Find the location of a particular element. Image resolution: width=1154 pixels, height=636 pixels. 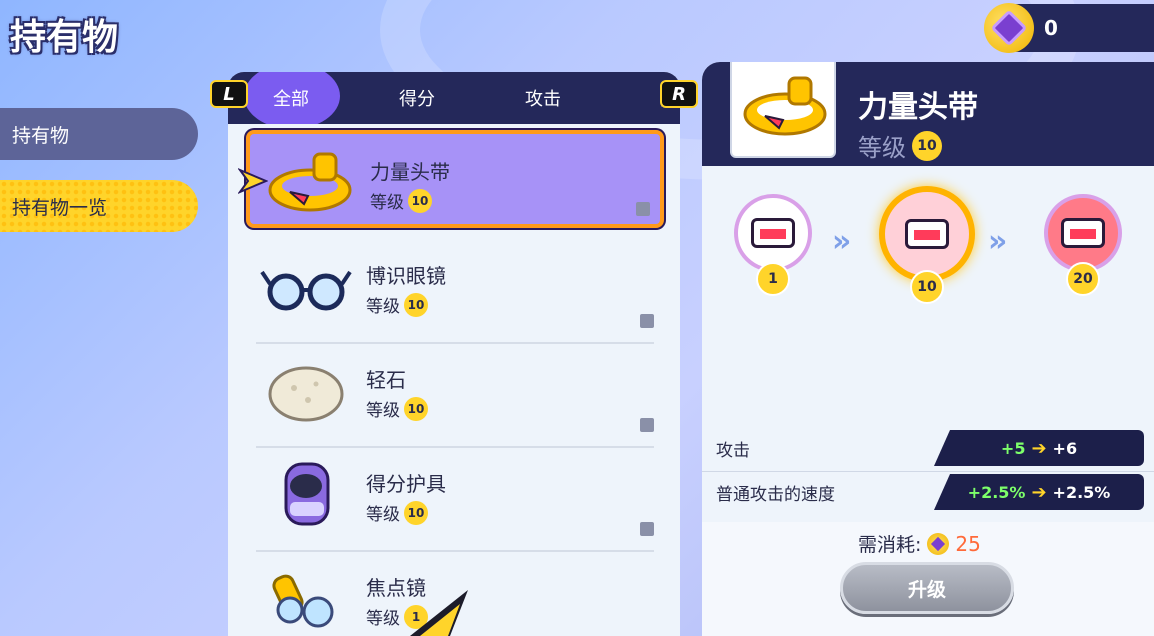

tier-label: 10 is located at coordinates (927, 287).